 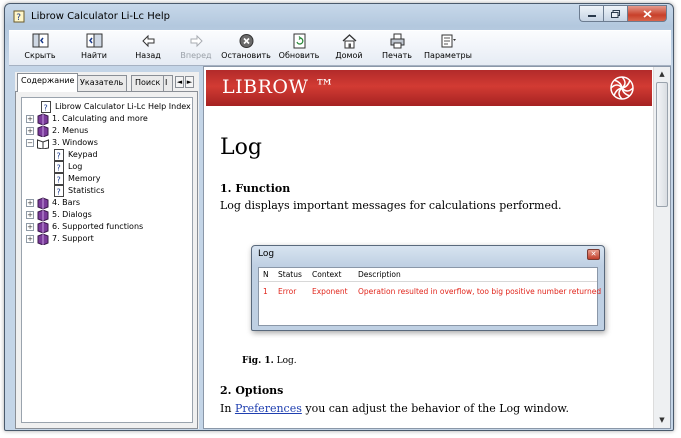 What do you see at coordinates (265, 291) in the screenshot?
I see `log-cell-n: 1` at bounding box center [265, 291].